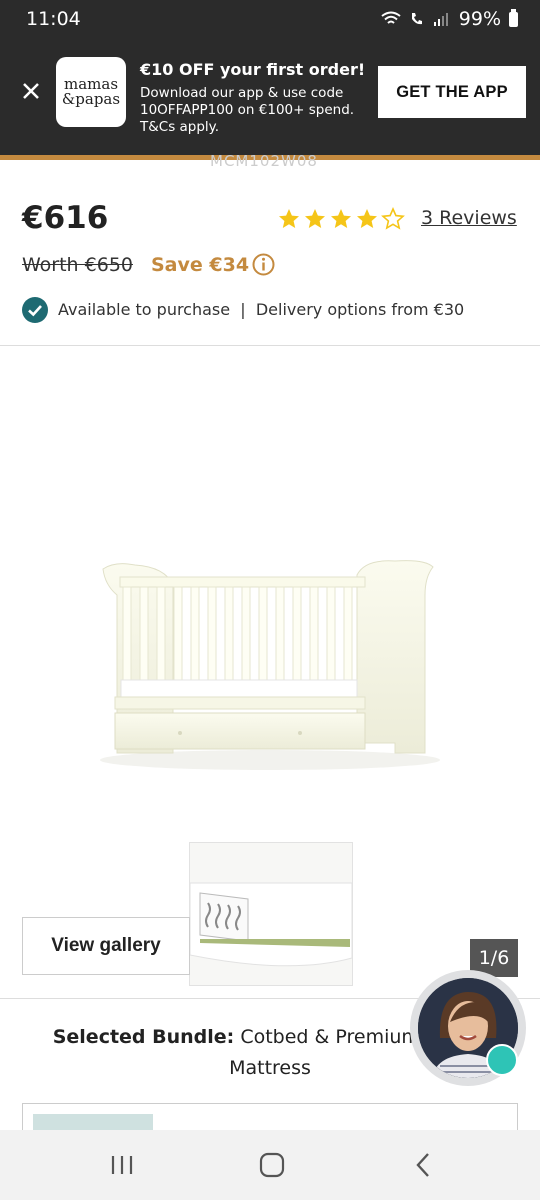 The height and width of the screenshot is (1200, 540). What do you see at coordinates (200, 265) in the screenshot?
I see `save-amount: Save €34` at bounding box center [200, 265].